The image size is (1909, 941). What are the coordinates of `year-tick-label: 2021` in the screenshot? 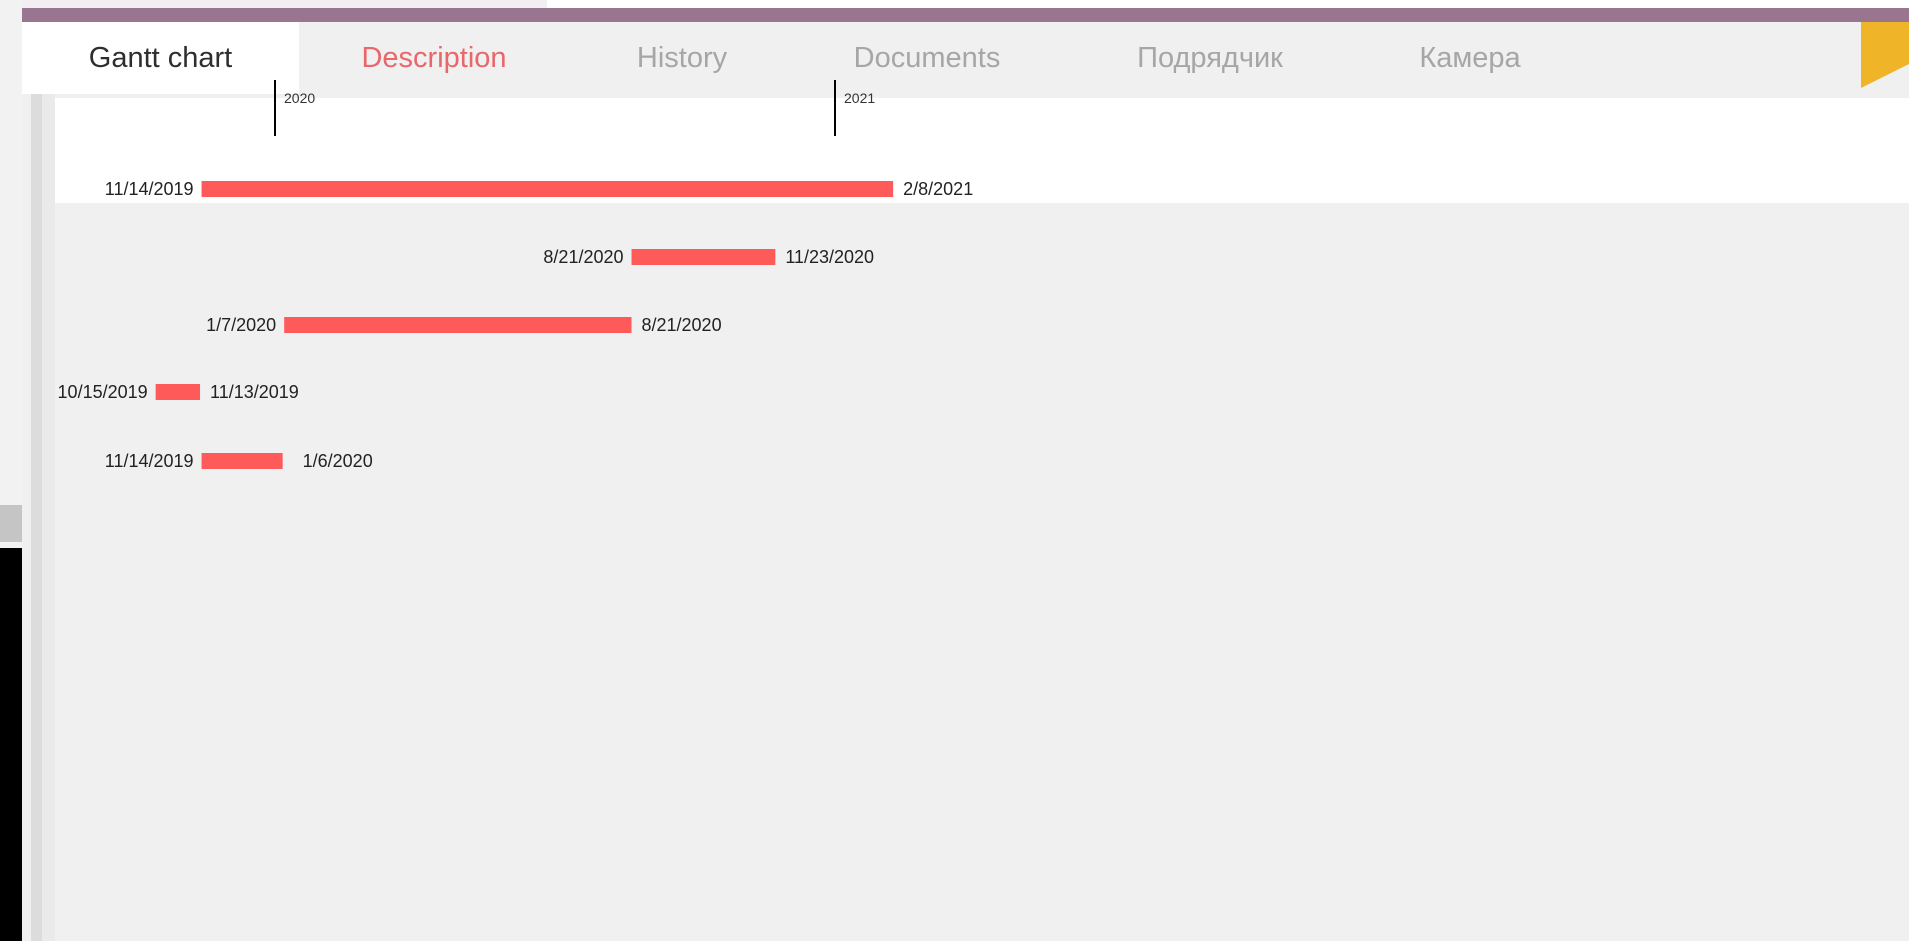 It's located at (859, 98).